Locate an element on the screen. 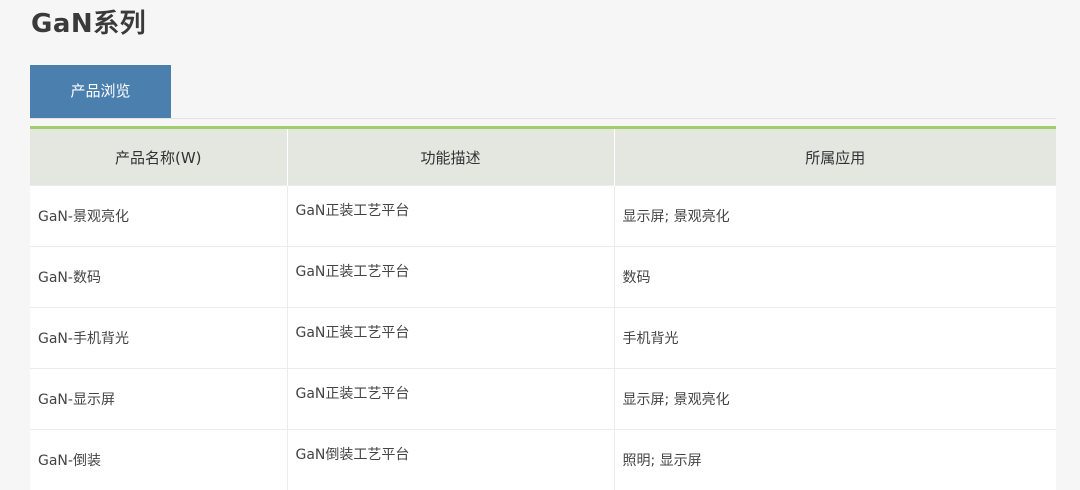 The height and width of the screenshot is (490, 1080). page-title: GaN系列 is located at coordinates (88, 24).